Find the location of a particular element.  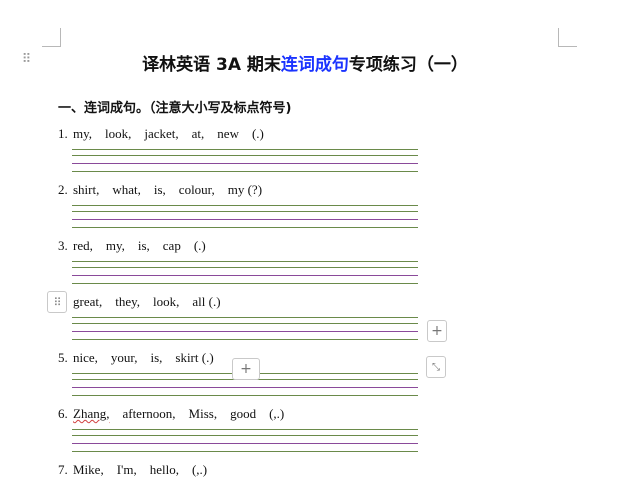

page-corner-mark-left is located at coordinates (51, 37).